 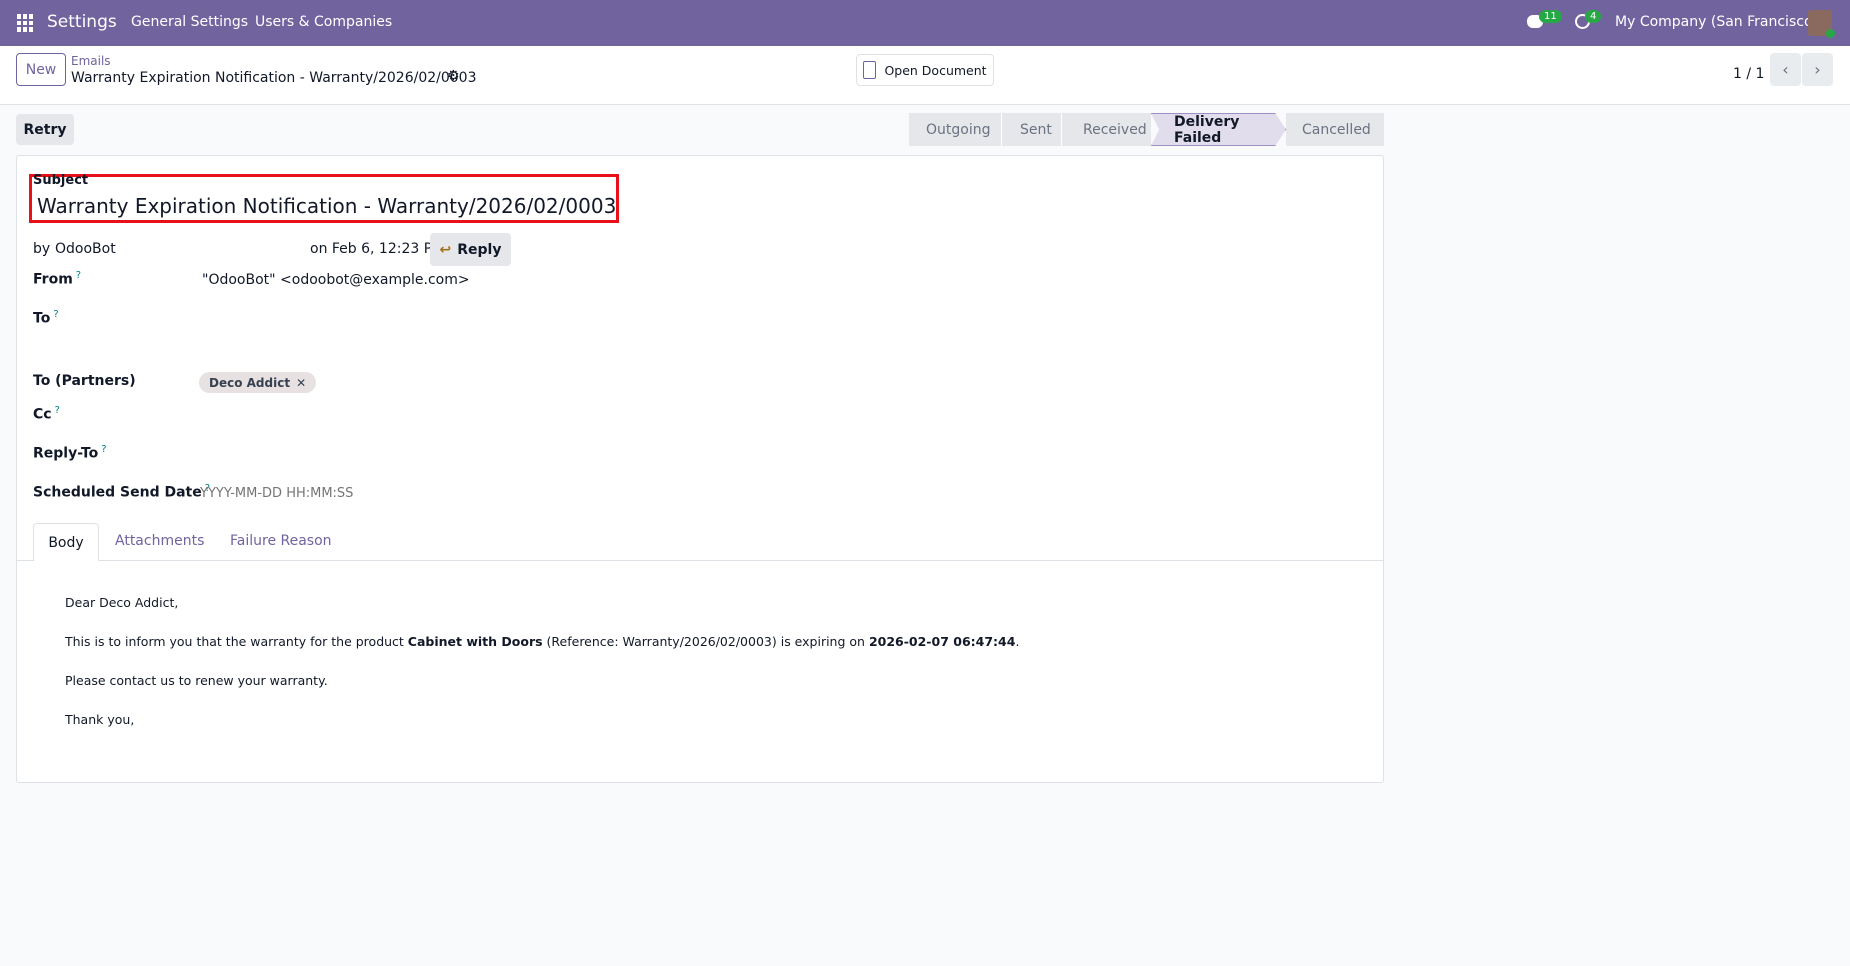 I want to click on pager-next-button: ›, so click(x=1817, y=69).